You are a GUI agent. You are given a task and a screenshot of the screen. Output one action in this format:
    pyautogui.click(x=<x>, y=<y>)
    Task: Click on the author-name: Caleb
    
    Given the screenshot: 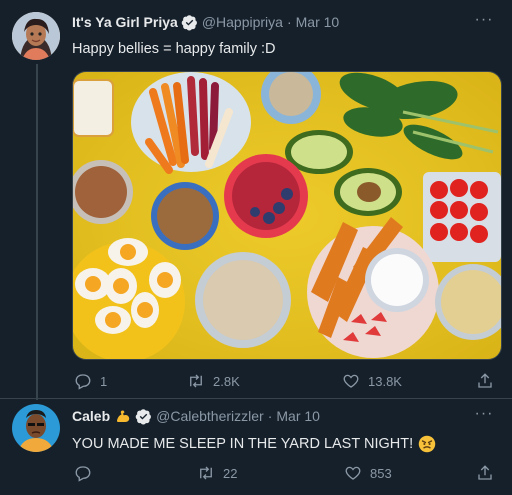 What is the action you would take?
    pyautogui.click(x=91, y=416)
    